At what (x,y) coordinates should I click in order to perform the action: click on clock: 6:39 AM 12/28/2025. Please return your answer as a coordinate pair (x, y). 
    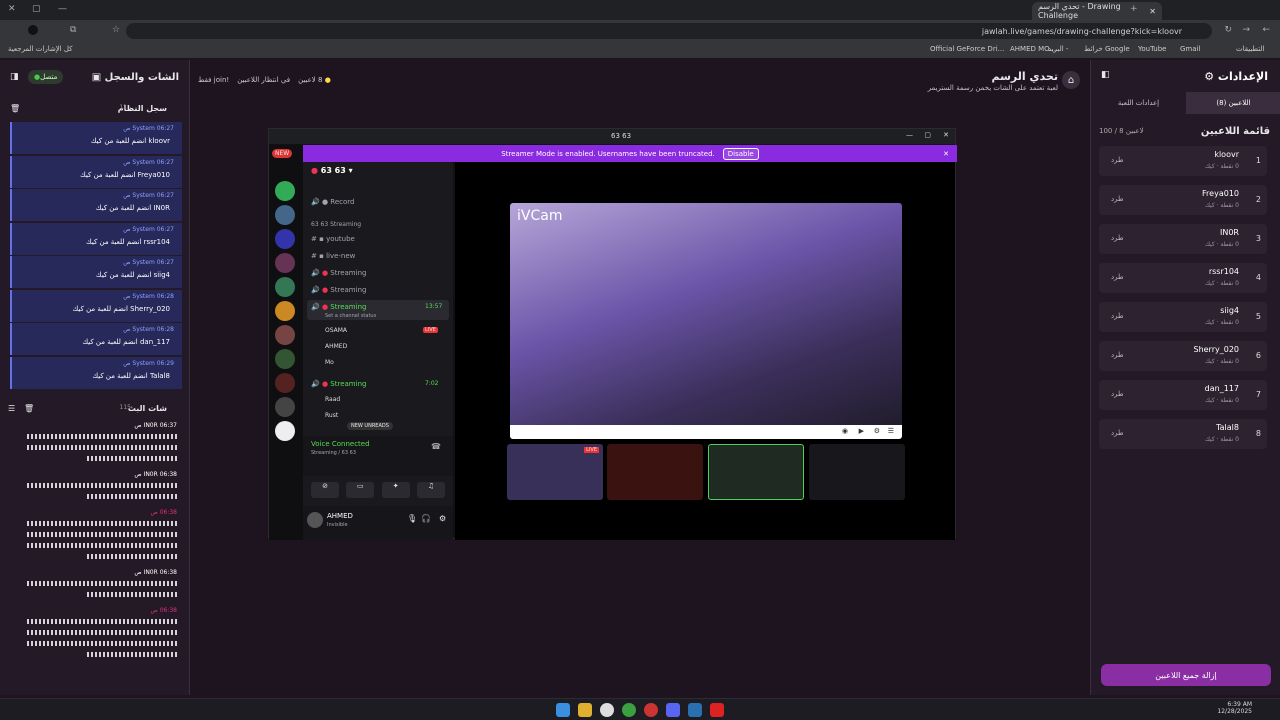
    Looking at the image, I should click on (1234, 708).